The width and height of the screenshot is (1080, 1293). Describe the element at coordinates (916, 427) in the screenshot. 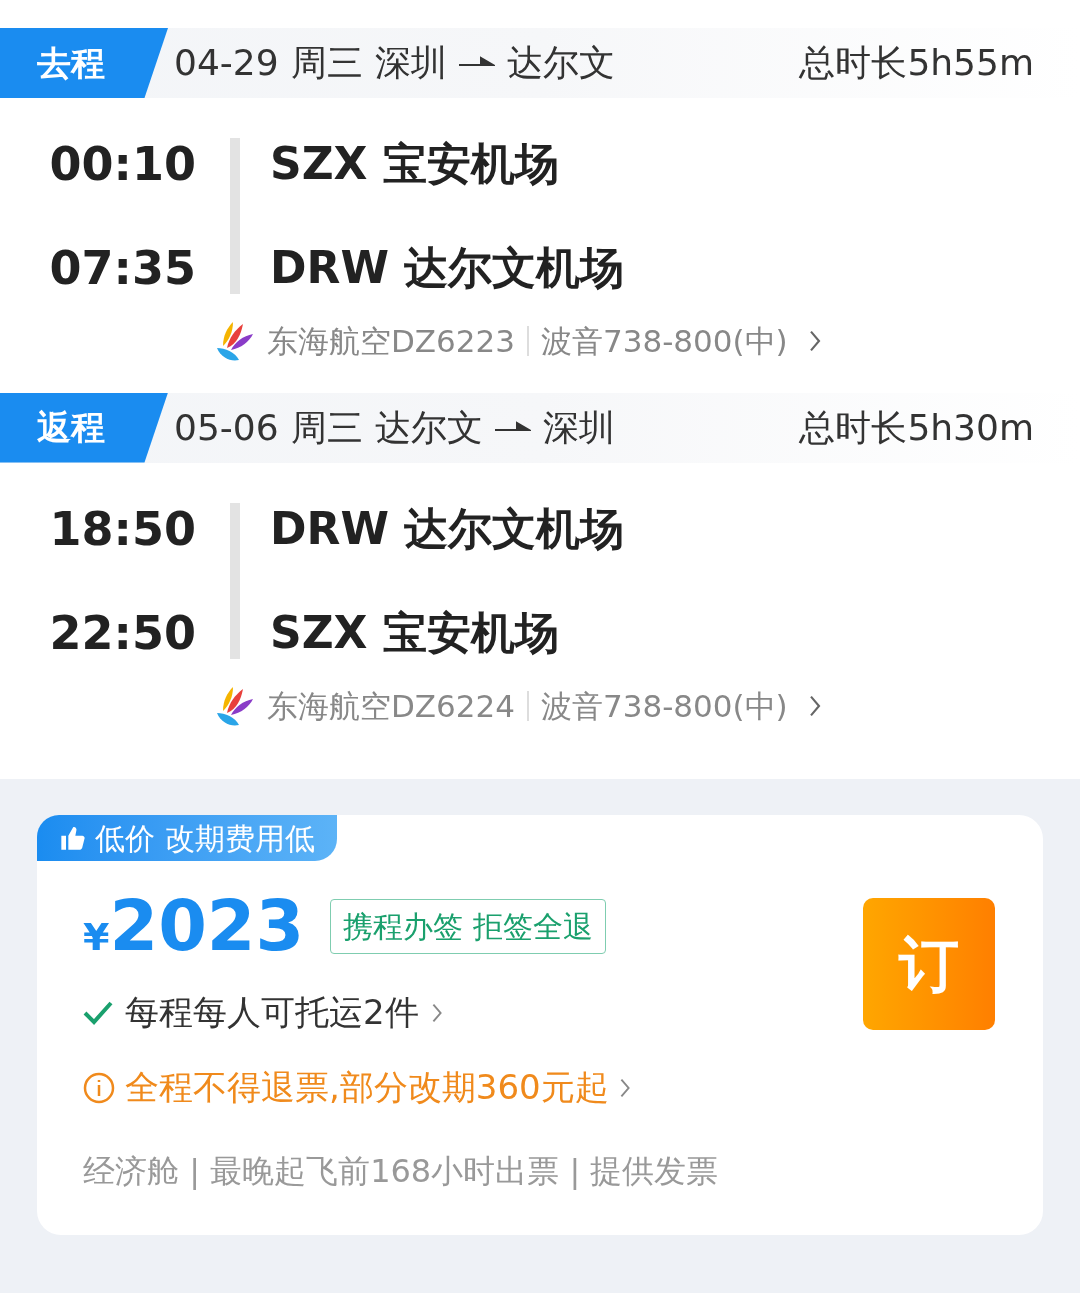

I see `total-duration: 总时长5h30m` at that location.